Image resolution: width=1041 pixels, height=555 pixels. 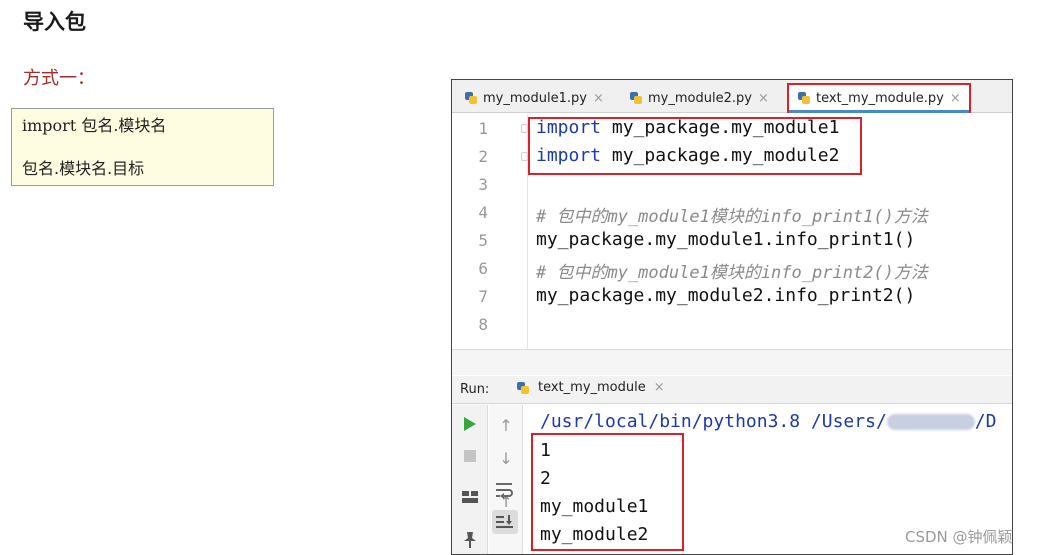 What do you see at coordinates (59, 78) in the screenshot?
I see `method-subheading: 方式一：` at bounding box center [59, 78].